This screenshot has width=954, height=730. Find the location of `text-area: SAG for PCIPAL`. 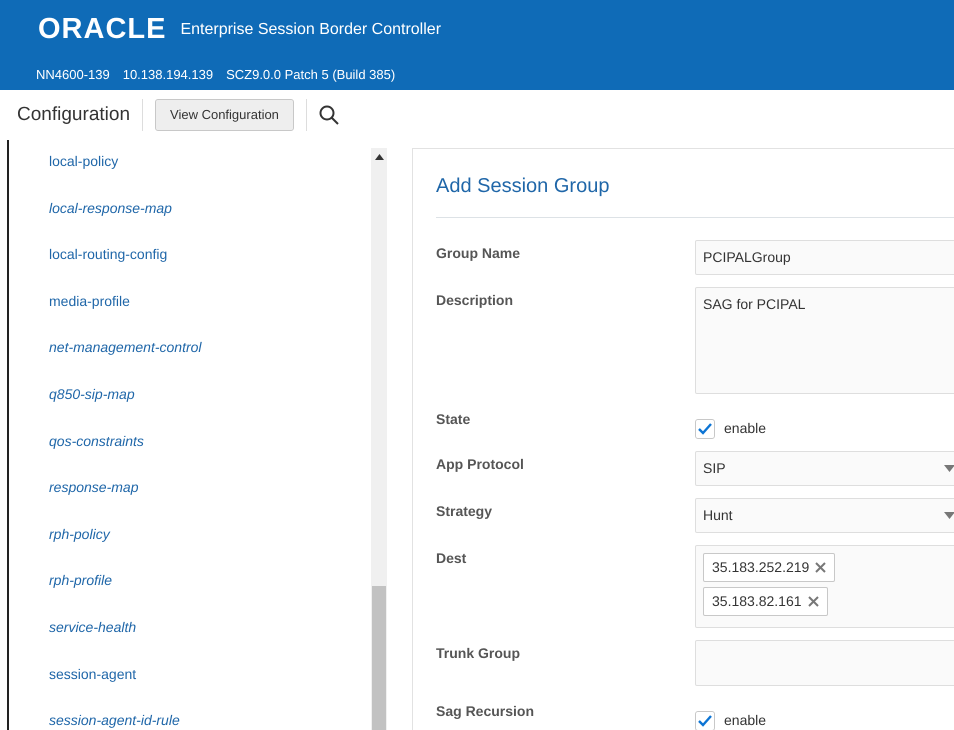

text-area: SAG for PCIPAL is located at coordinates (824, 340).